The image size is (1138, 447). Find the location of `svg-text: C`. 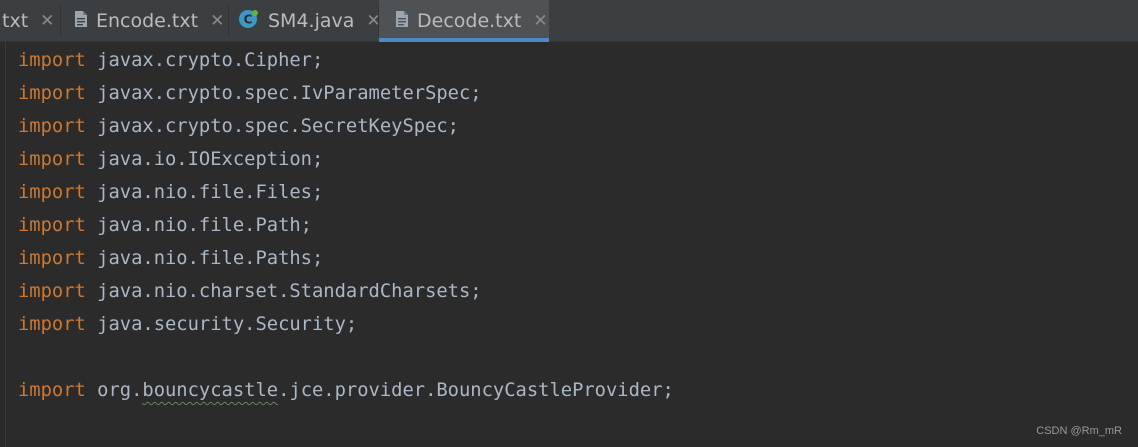

svg-text: C is located at coordinates (248, 19).